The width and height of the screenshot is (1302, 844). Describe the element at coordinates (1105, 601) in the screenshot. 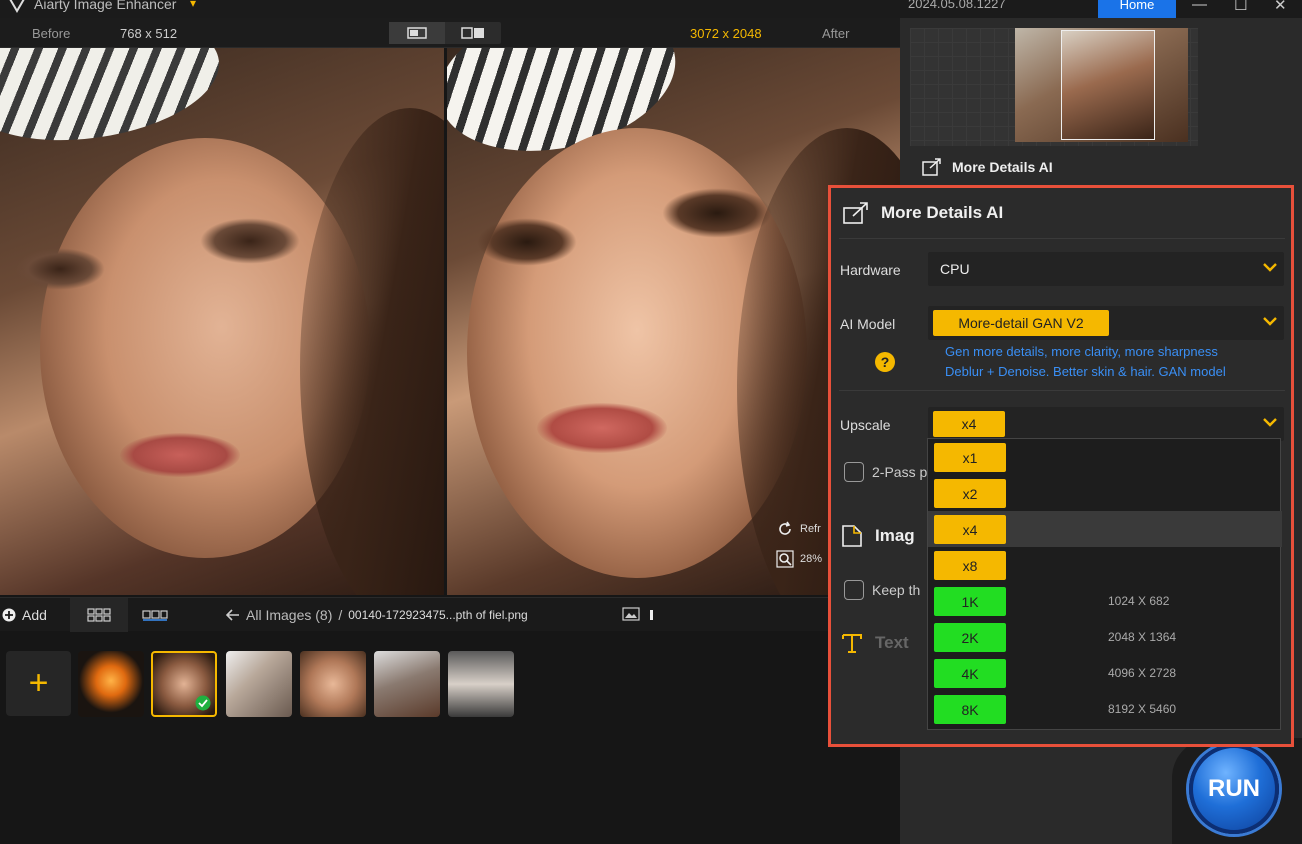

I see `upscale-option: 1K 1024 X 682` at that location.